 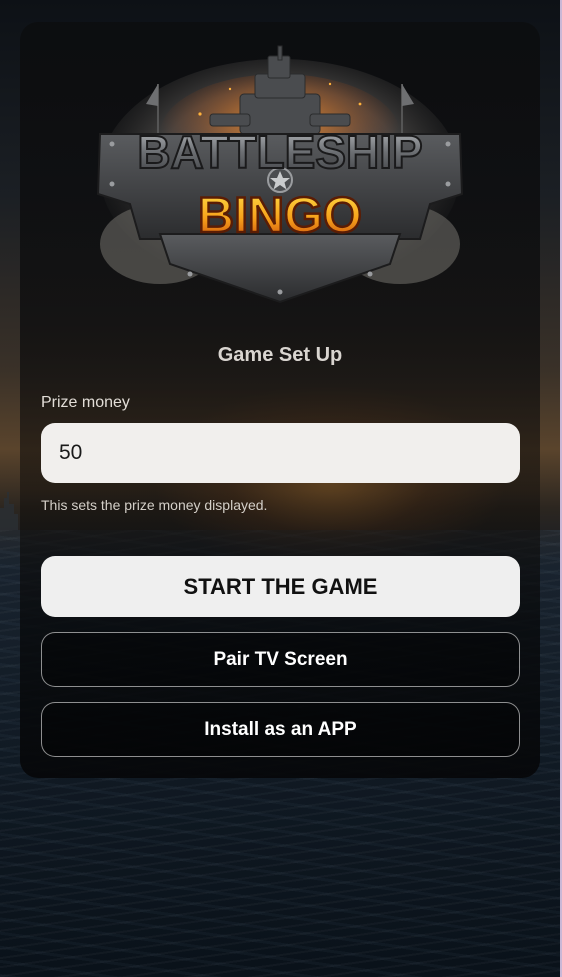 I want to click on logo-title-line1: BATTLESHIP, so click(x=279, y=152).